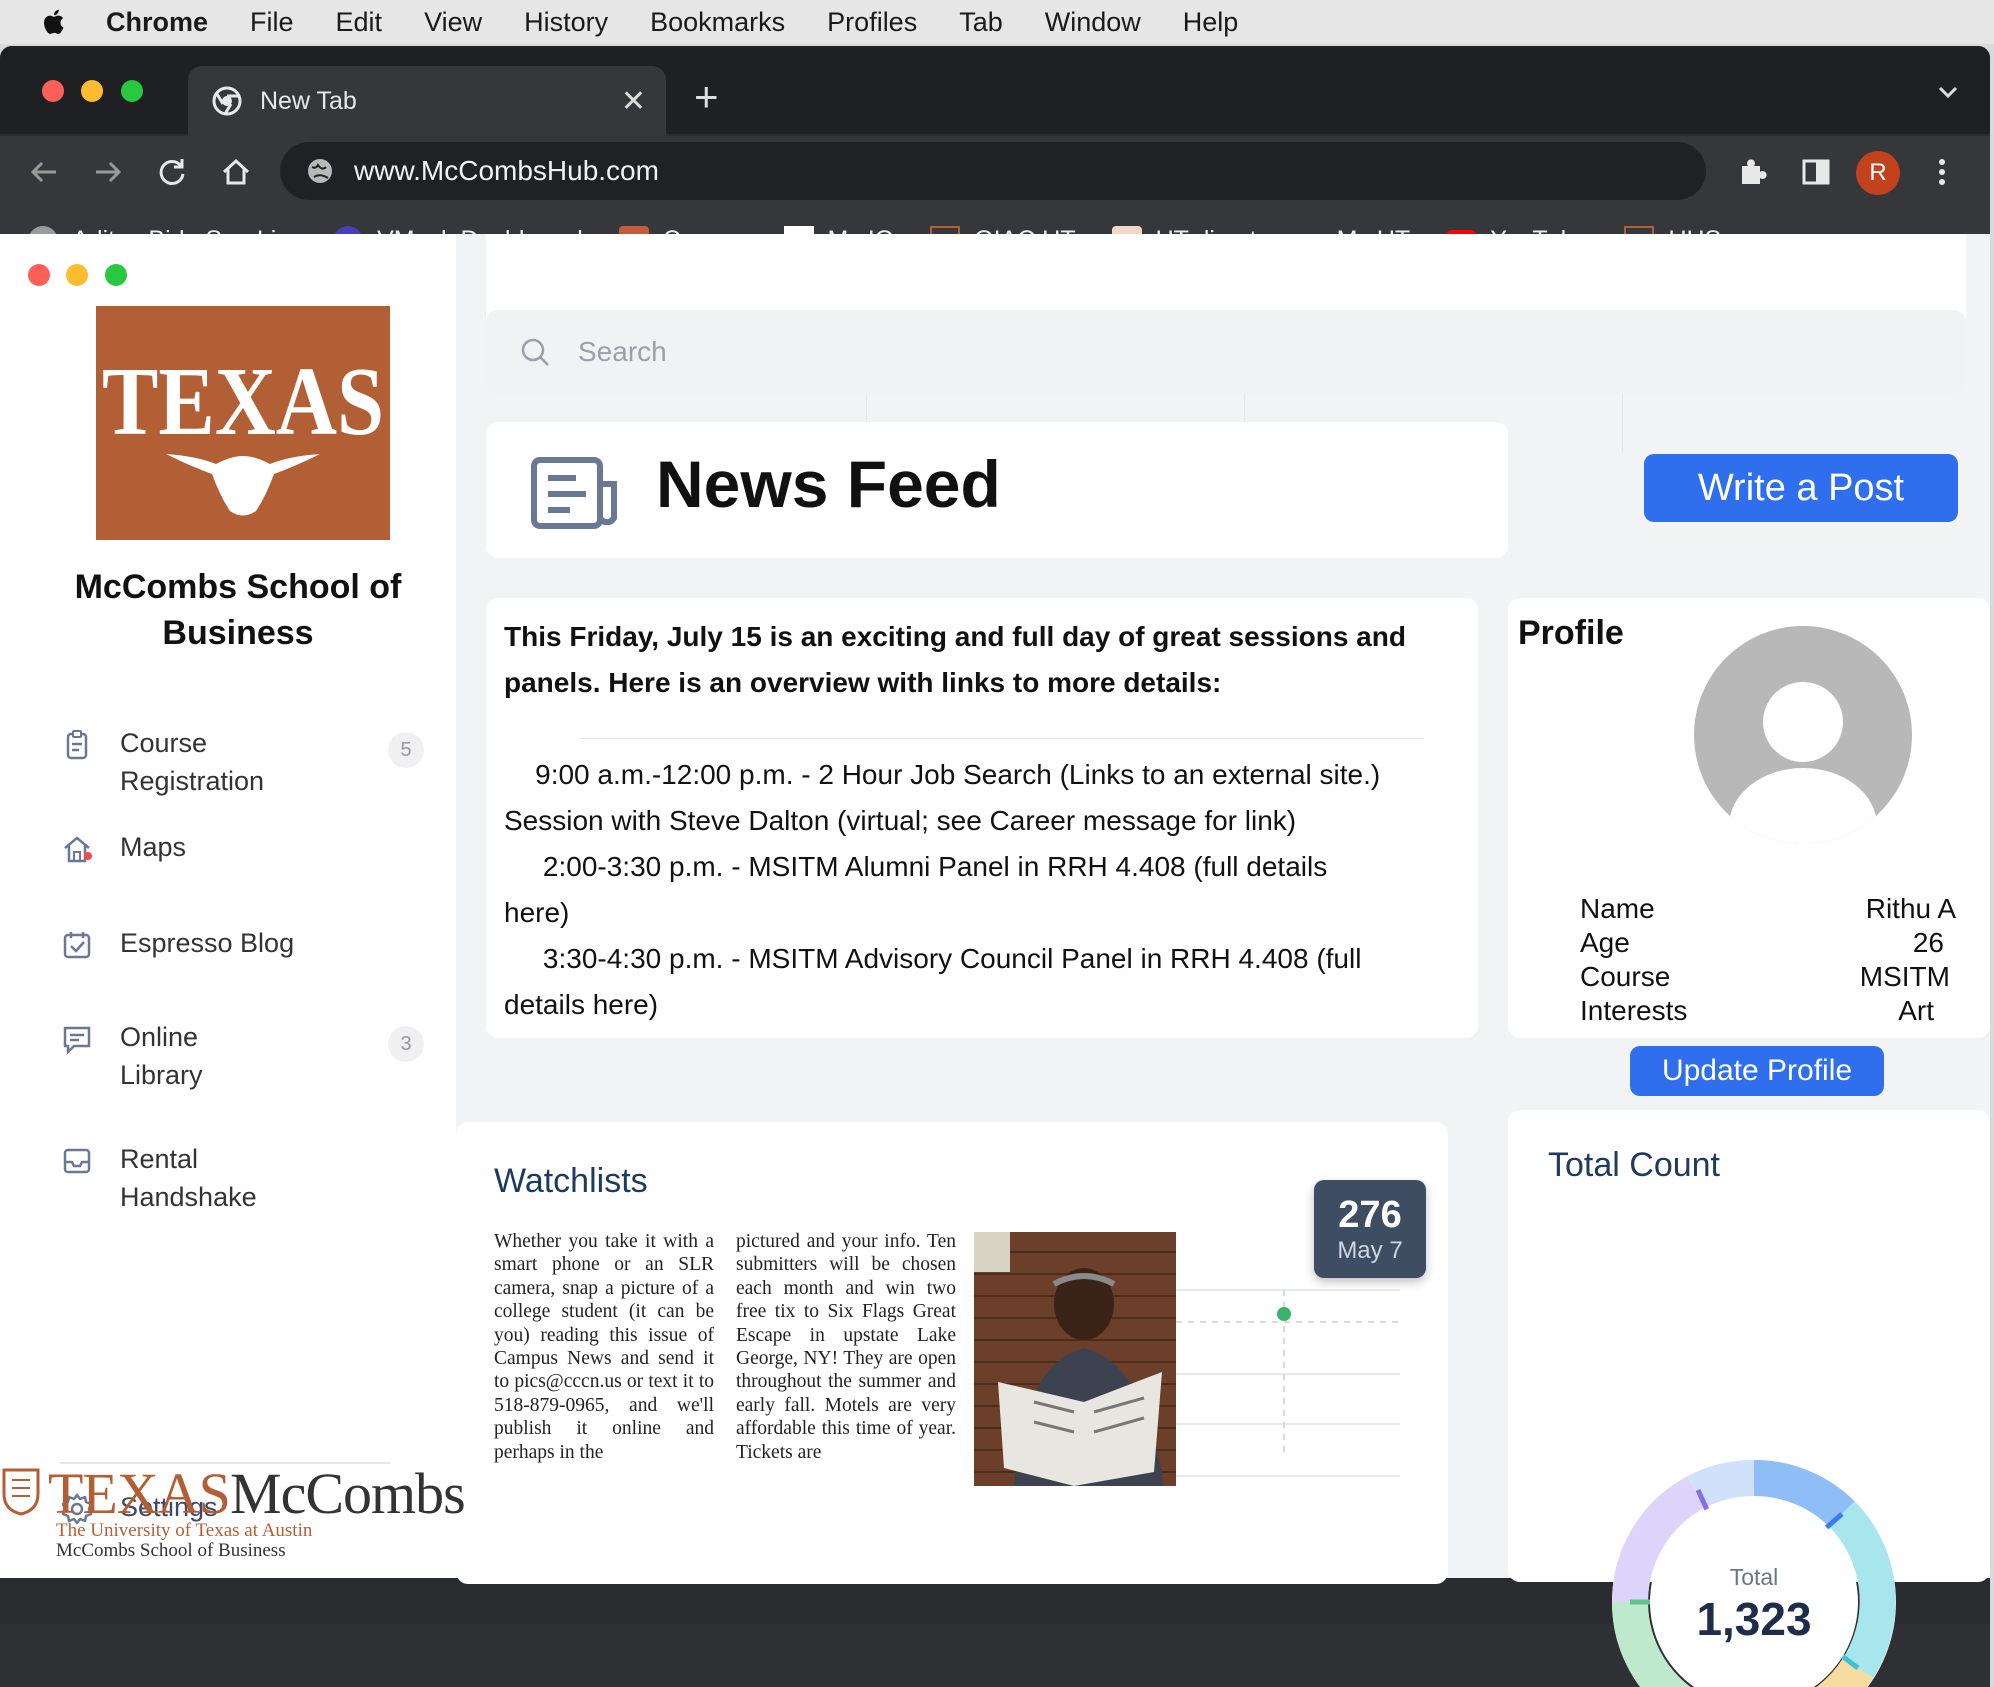 This screenshot has width=1994, height=1687. What do you see at coordinates (139, 1493) in the screenshot?
I see `footer-brand-texas: TEXAS` at bounding box center [139, 1493].